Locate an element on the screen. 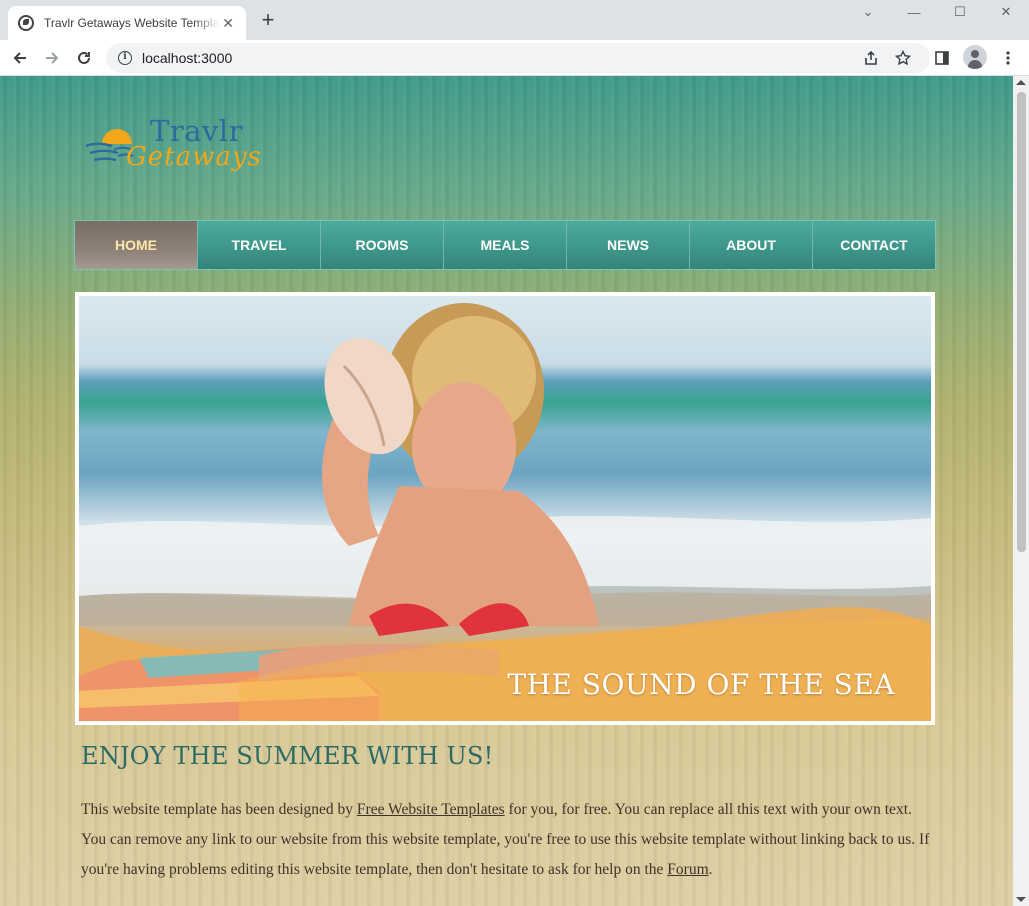 Image resolution: width=1029 pixels, height=906 pixels. free-website-templates-link: Free Website Templates is located at coordinates (431, 809).